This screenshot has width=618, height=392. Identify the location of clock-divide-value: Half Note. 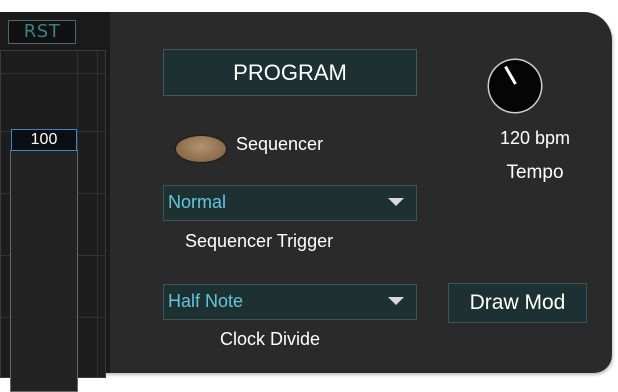
(206, 301).